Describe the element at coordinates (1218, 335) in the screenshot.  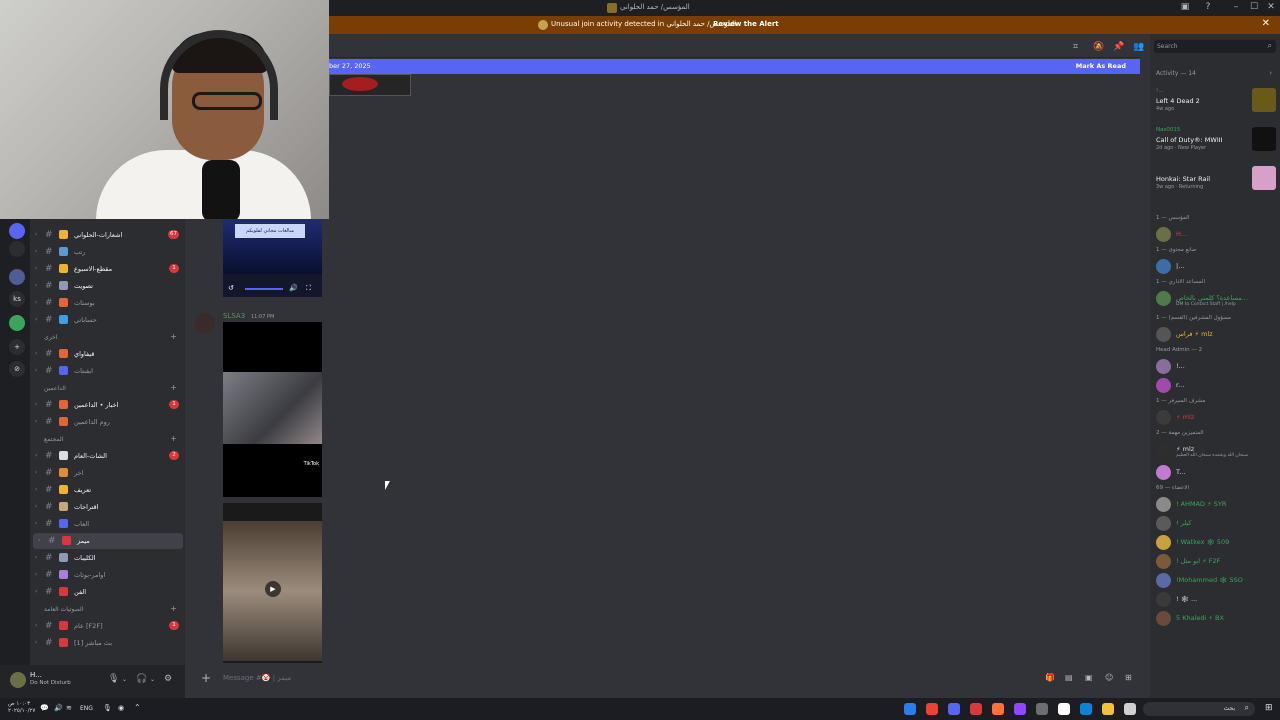
I see `member-item: فراس ⚡ mlz` at that location.